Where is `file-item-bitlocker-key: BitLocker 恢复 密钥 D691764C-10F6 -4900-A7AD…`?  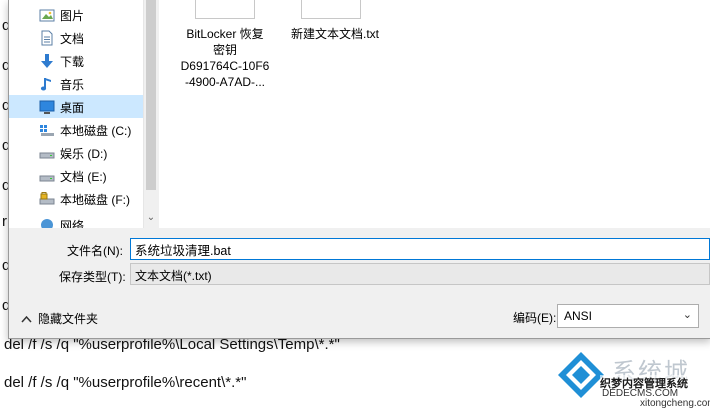 file-item-bitlocker-key: BitLocker 恢复 密钥 D691764C-10F6 -4900-A7AD… is located at coordinates (225, 58).